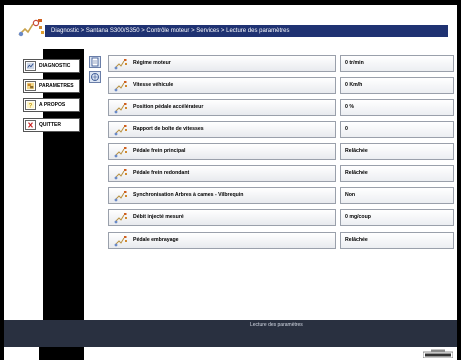 The width and height of the screenshot is (461, 360). What do you see at coordinates (438, 353) in the screenshot?
I see `brand-logo-icon` at bounding box center [438, 353].